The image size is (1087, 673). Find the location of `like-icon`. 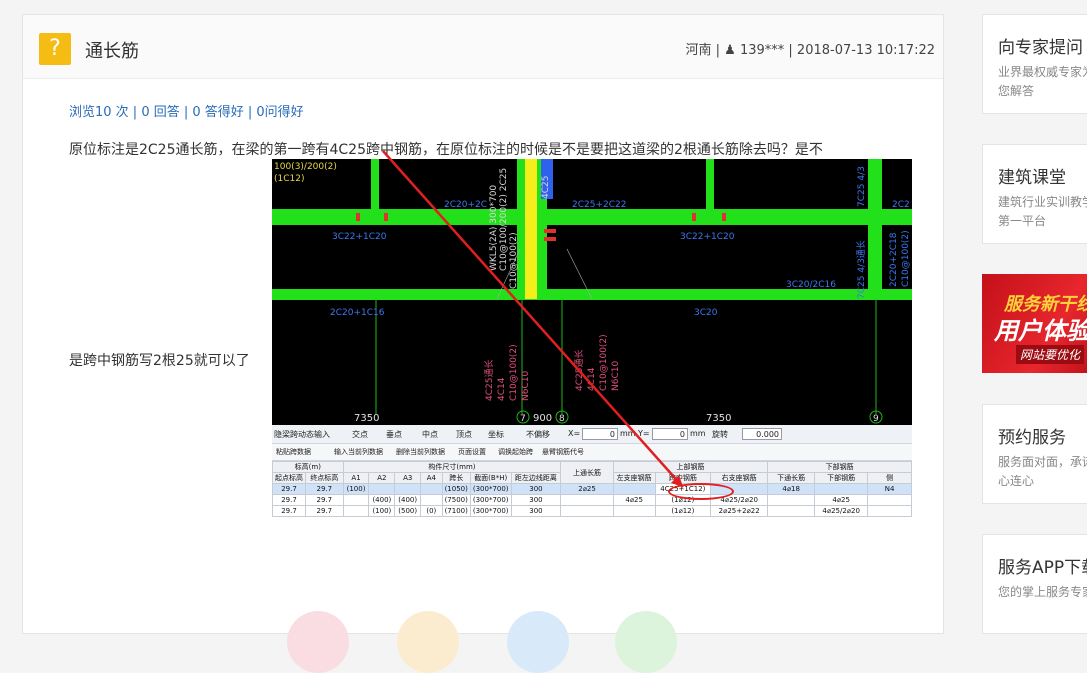

like-icon is located at coordinates (318, 642).